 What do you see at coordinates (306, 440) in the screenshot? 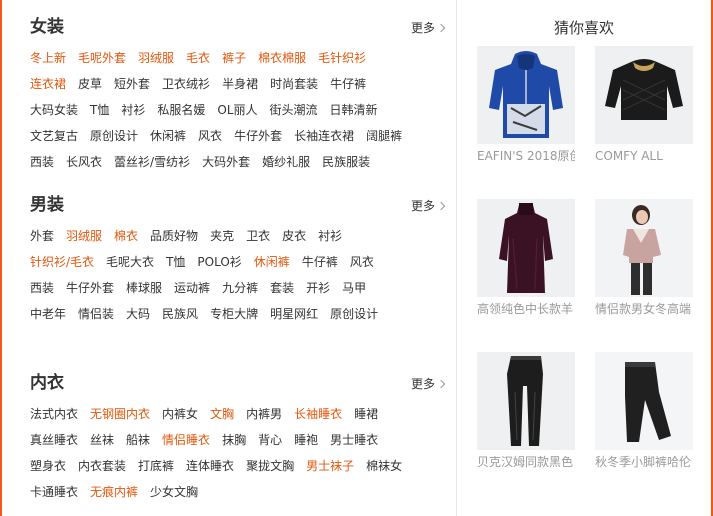
I see `category-link: 睡袍` at bounding box center [306, 440].